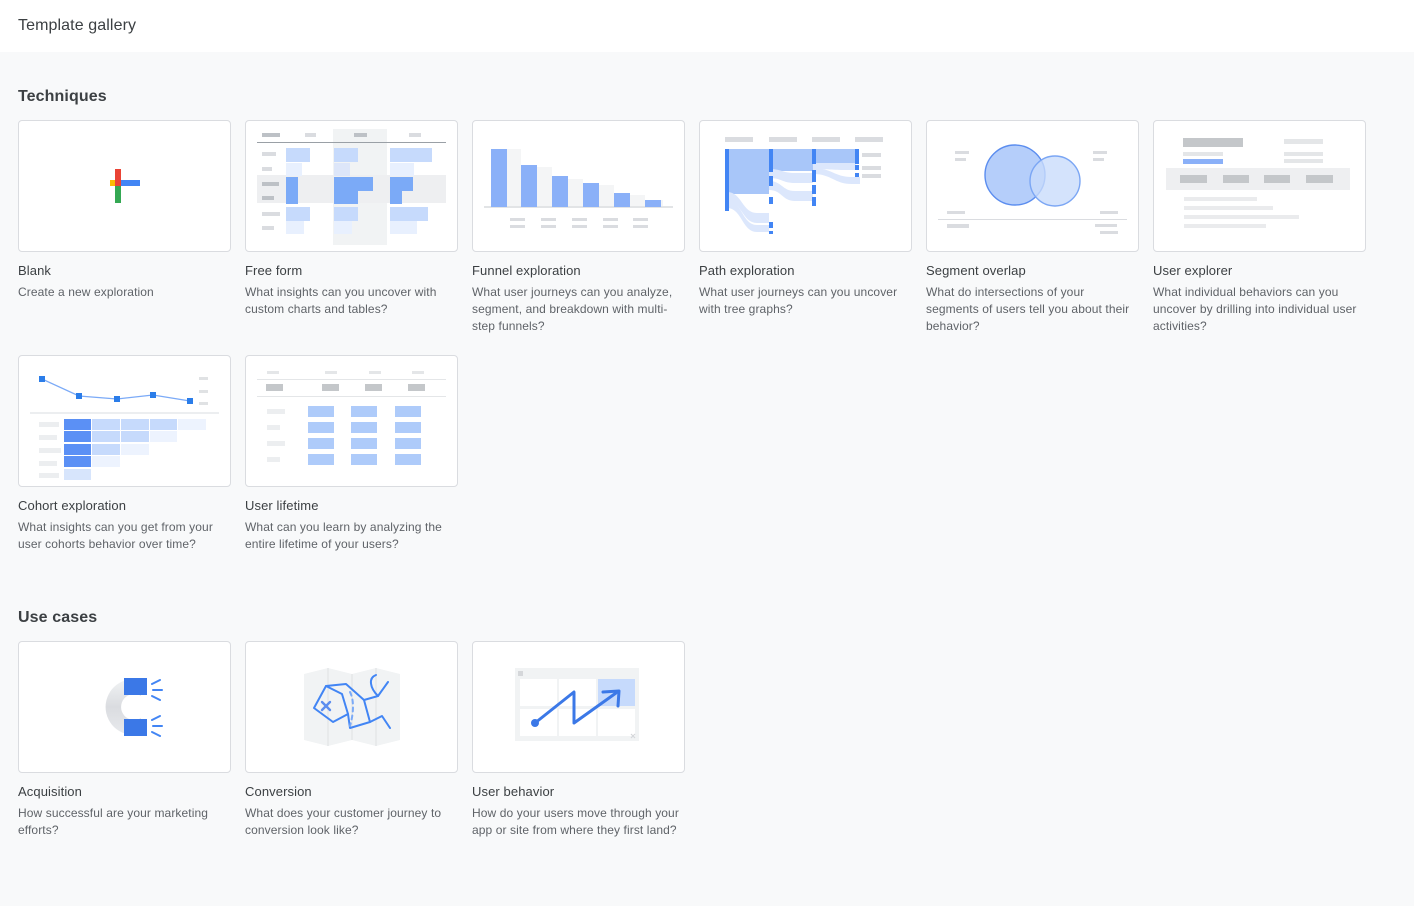  Describe the element at coordinates (157, 726) in the screenshot. I see `spark-lines-bottom` at that location.